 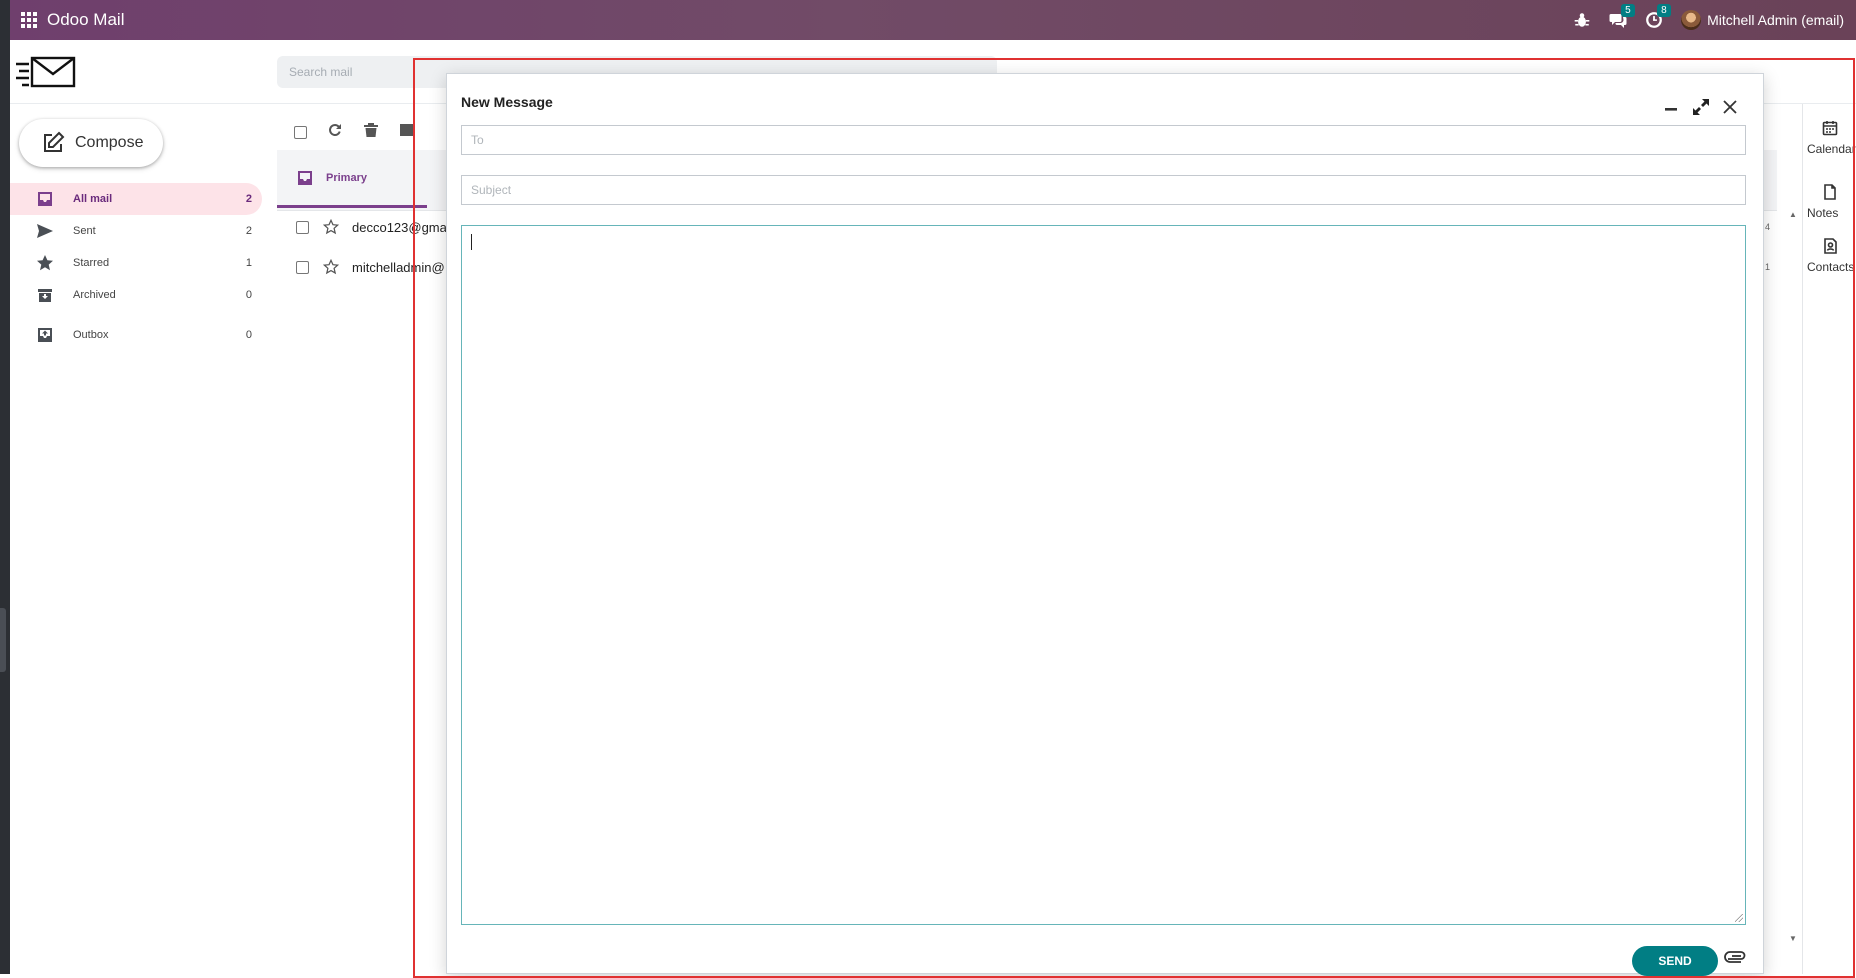 What do you see at coordinates (1691, 20) in the screenshot?
I see `avatar` at bounding box center [1691, 20].